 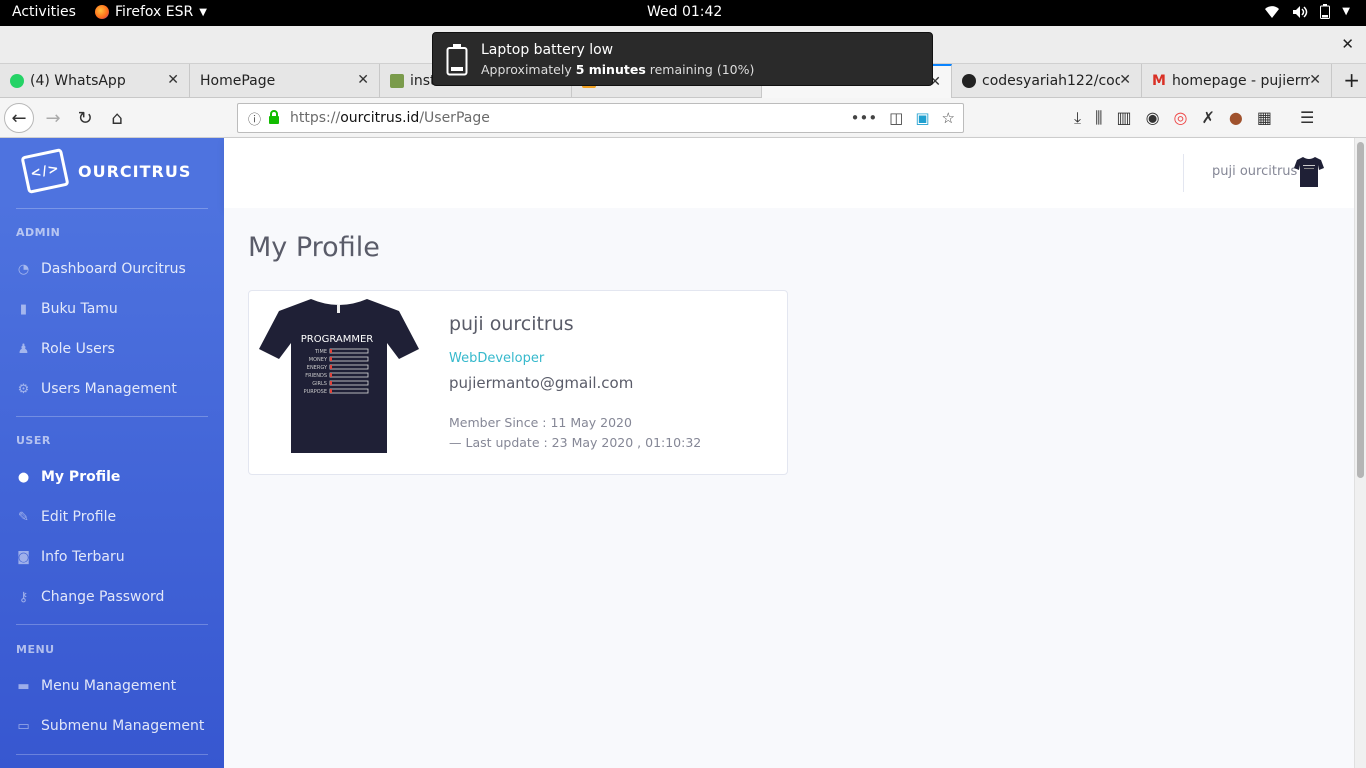 What do you see at coordinates (35, 649) in the screenshot?
I see `section-title-menu: MENU` at bounding box center [35, 649].